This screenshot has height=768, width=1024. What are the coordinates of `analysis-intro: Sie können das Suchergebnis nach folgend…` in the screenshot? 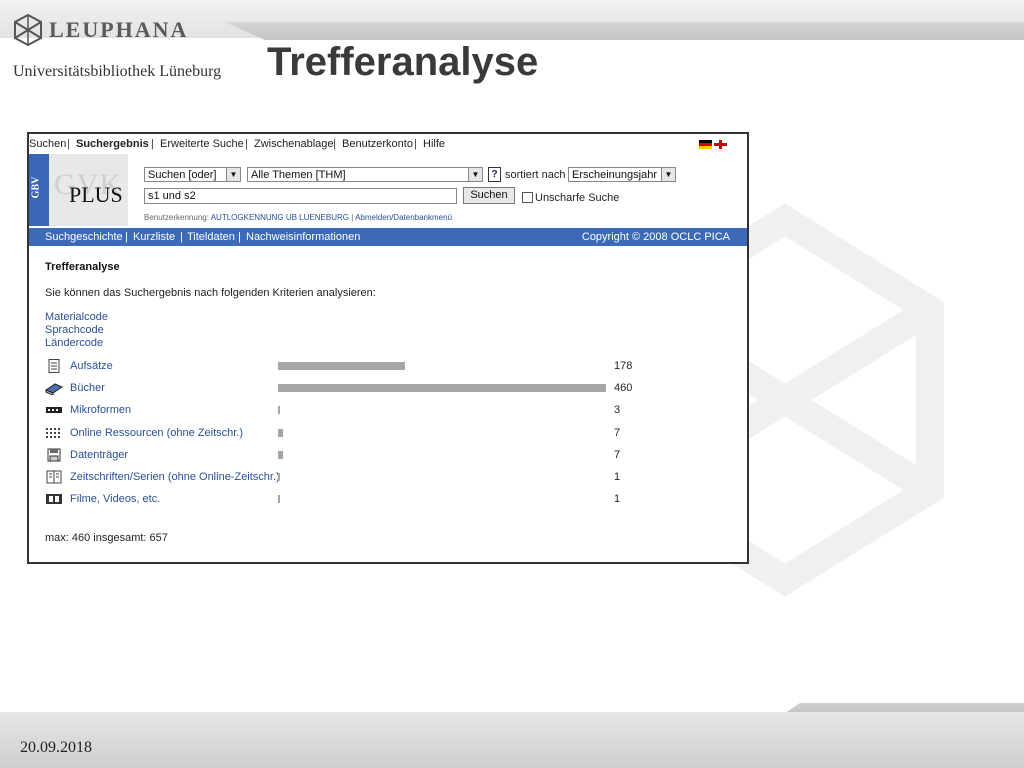 It's located at (210, 293).